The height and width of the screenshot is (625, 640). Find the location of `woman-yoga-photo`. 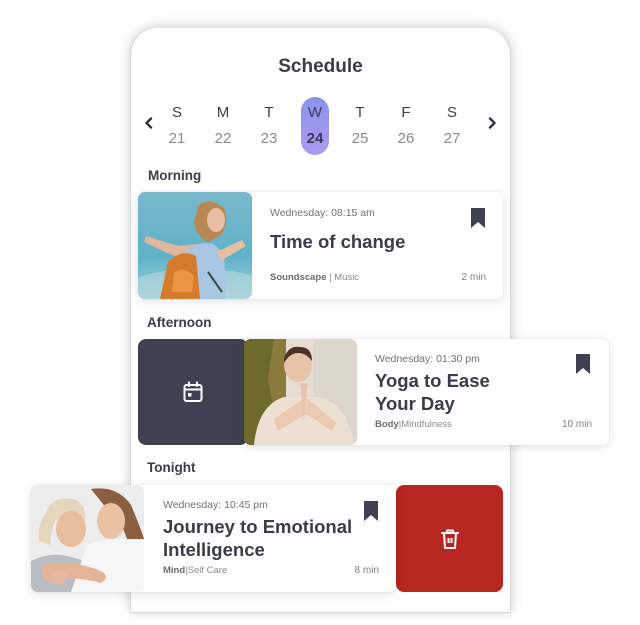

woman-yoga-photo is located at coordinates (300, 392).